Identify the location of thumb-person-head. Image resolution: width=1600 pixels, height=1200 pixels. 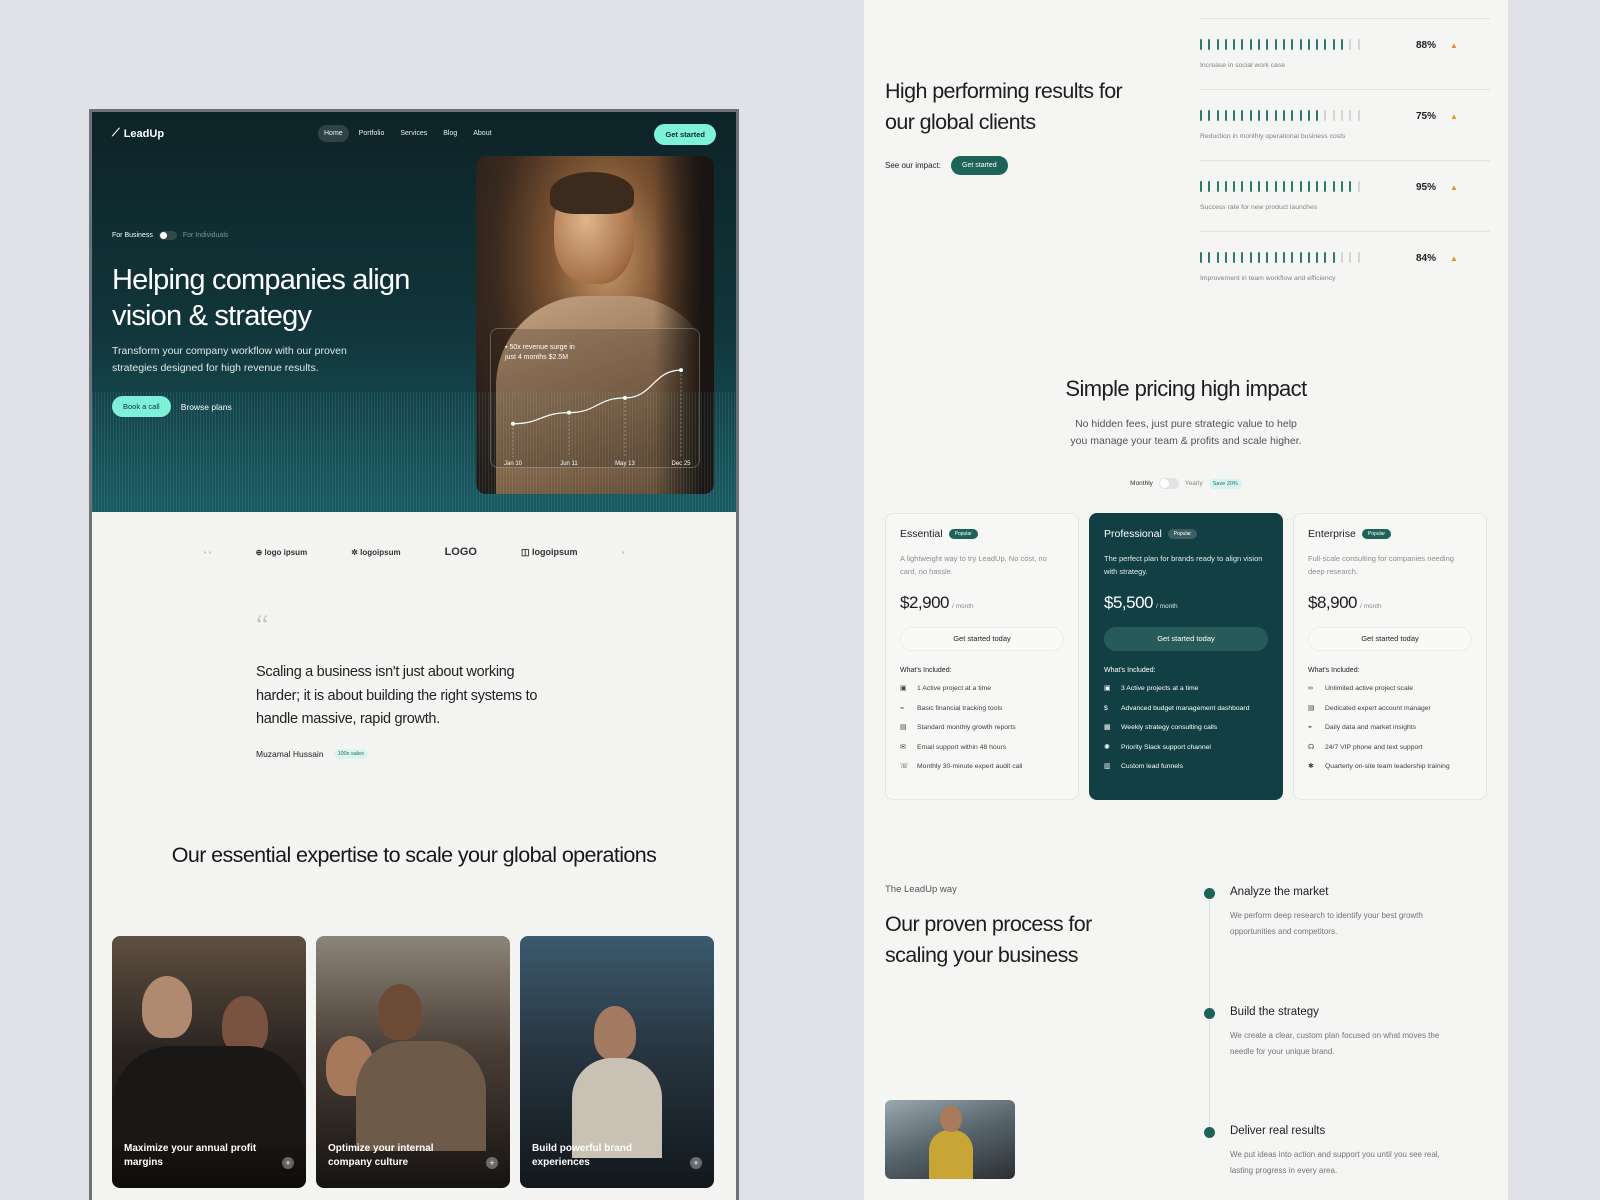
(951, 1119).